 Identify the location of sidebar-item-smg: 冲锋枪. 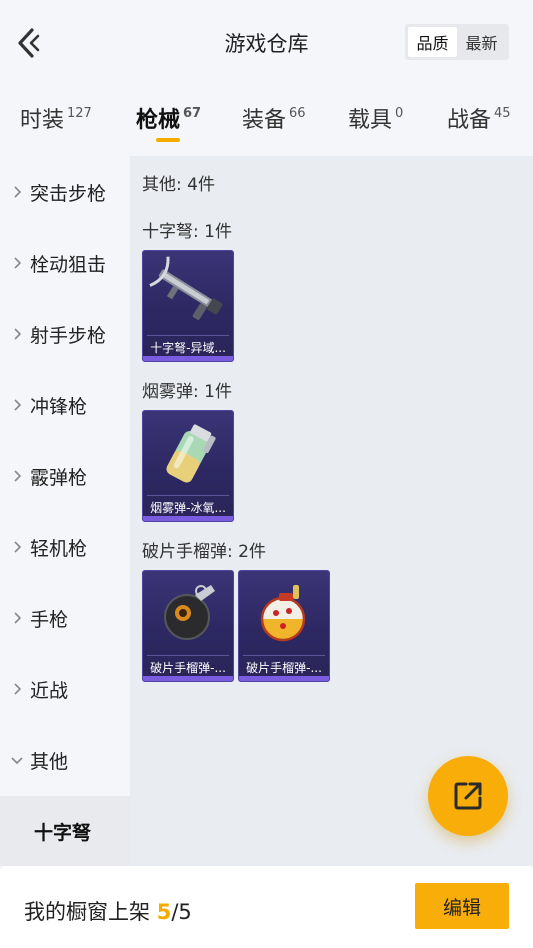
(65, 405).